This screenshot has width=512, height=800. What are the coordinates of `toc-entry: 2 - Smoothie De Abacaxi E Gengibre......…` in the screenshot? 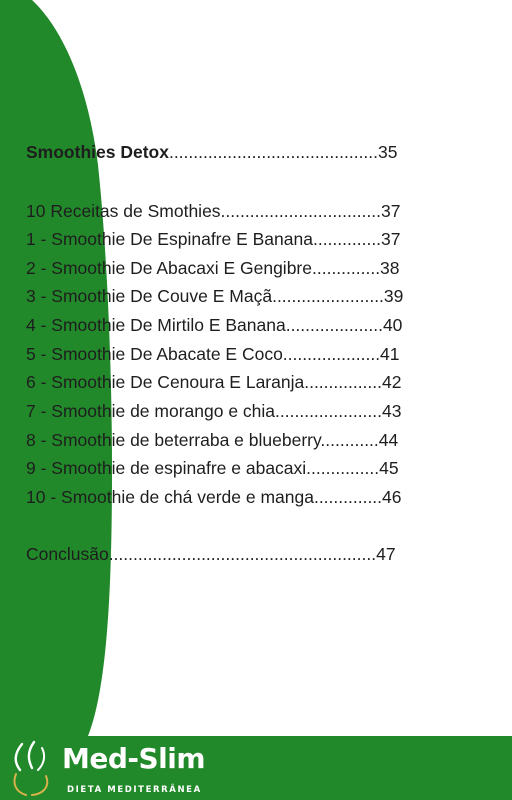 It's located at (213, 268).